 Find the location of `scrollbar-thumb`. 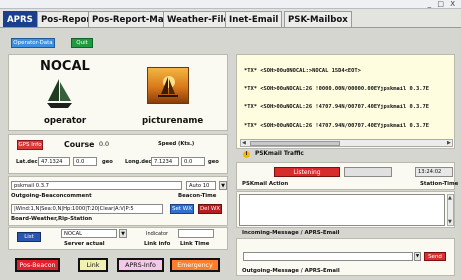

scrollbar-thumb is located at coordinates (295, 143).